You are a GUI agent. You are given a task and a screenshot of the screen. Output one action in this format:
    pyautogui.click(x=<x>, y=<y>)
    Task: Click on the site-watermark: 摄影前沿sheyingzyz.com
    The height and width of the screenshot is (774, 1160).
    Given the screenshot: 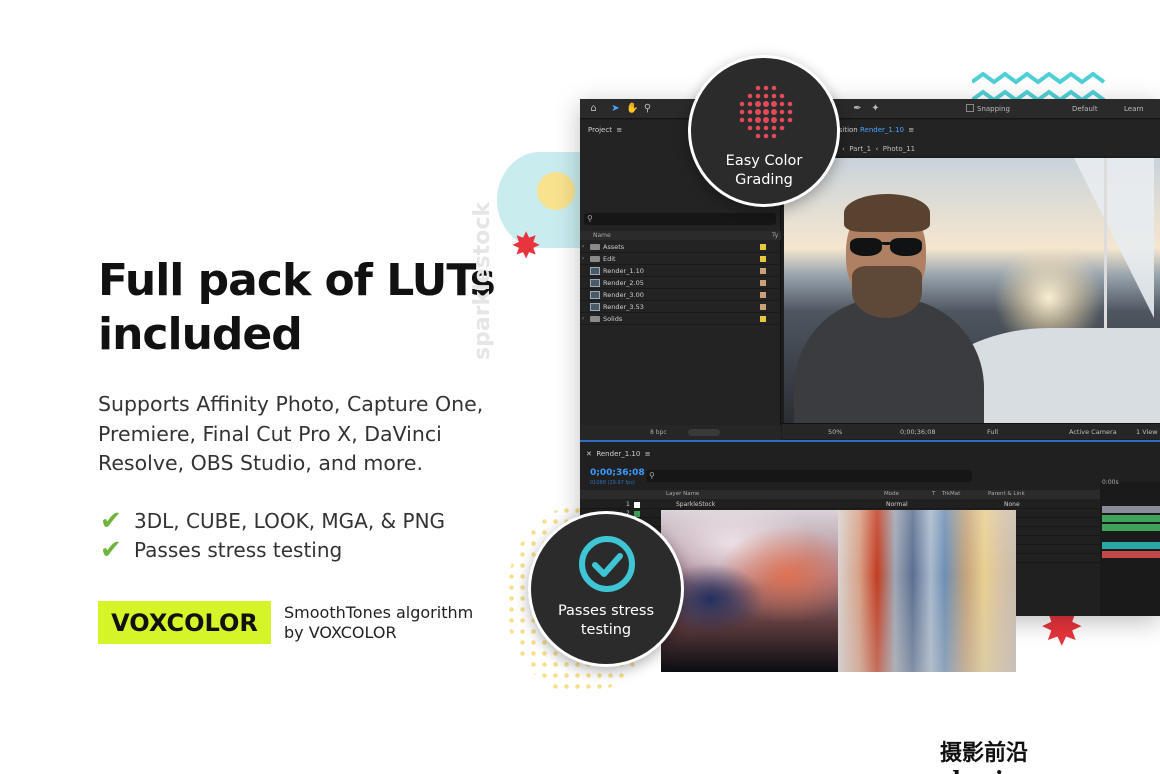 What is the action you would take?
    pyautogui.click(x=1036, y=757)
    